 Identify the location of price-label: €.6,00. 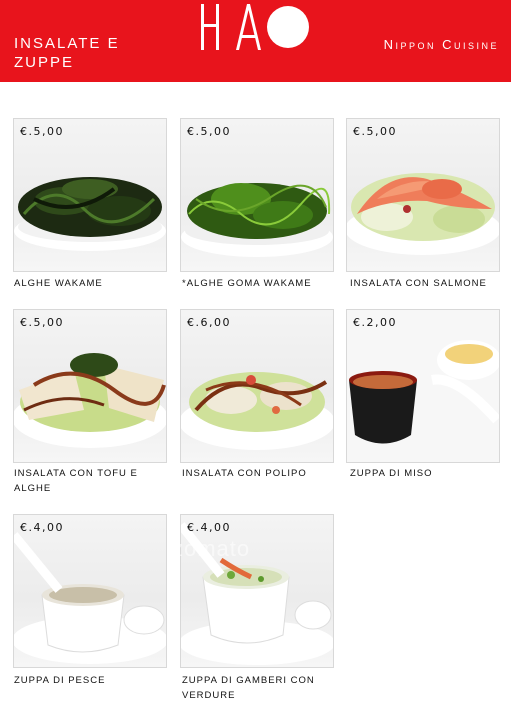
(209, 322).